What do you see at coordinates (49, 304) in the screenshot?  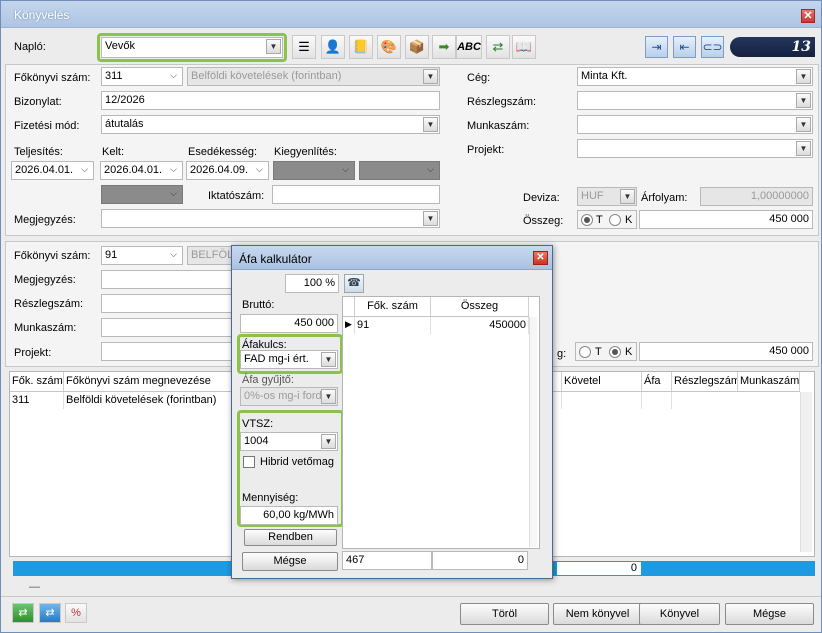 I see `reszlegszam2-label: Részlegszám:` at bounding box center [49, 304].